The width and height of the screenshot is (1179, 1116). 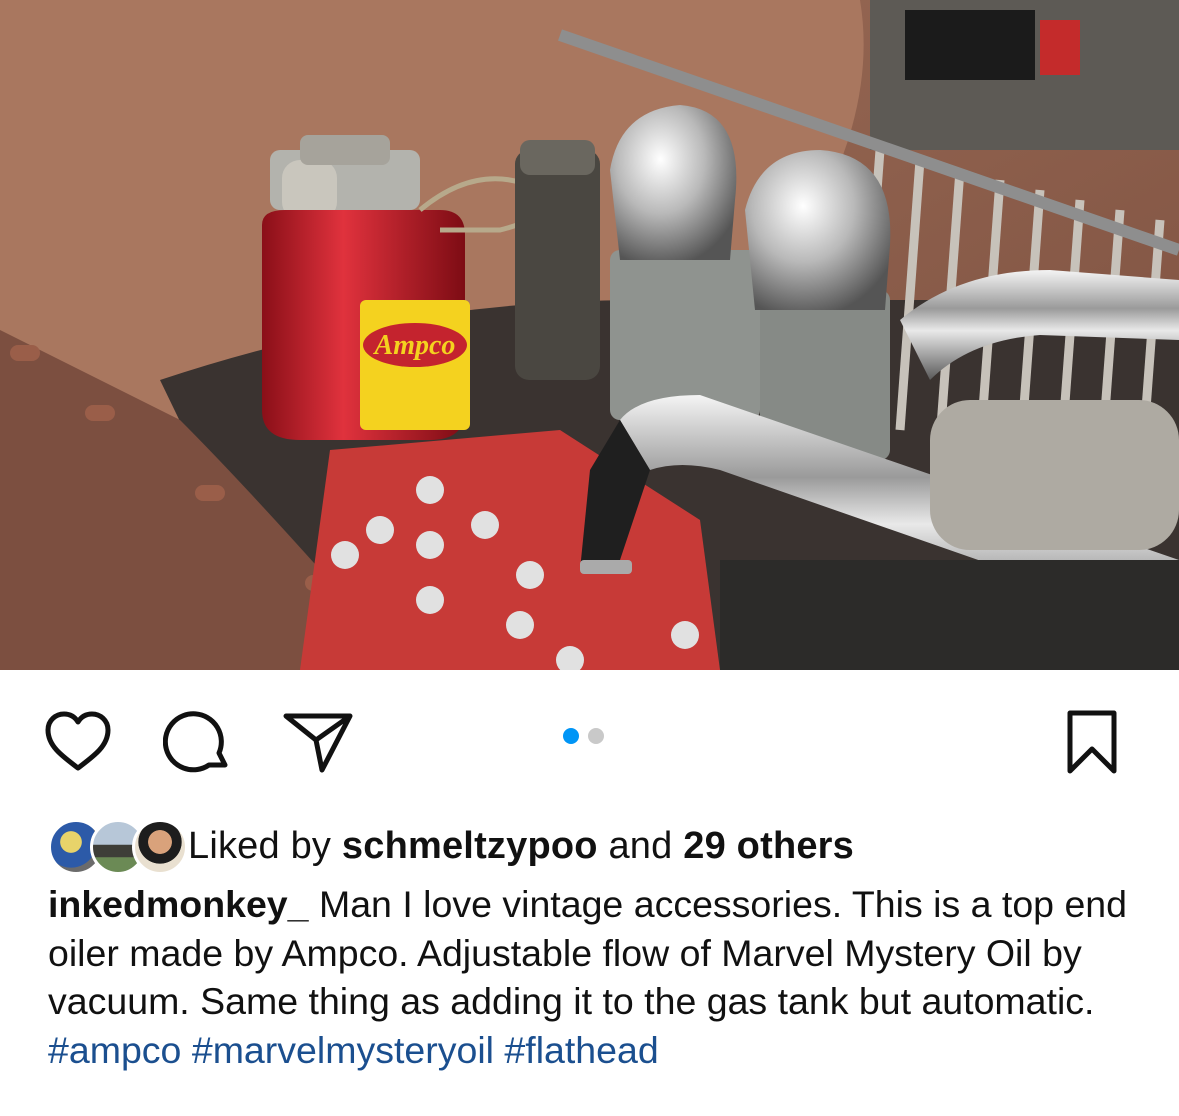 I want to click on carousel-indicator, so click(x=583, y=736).